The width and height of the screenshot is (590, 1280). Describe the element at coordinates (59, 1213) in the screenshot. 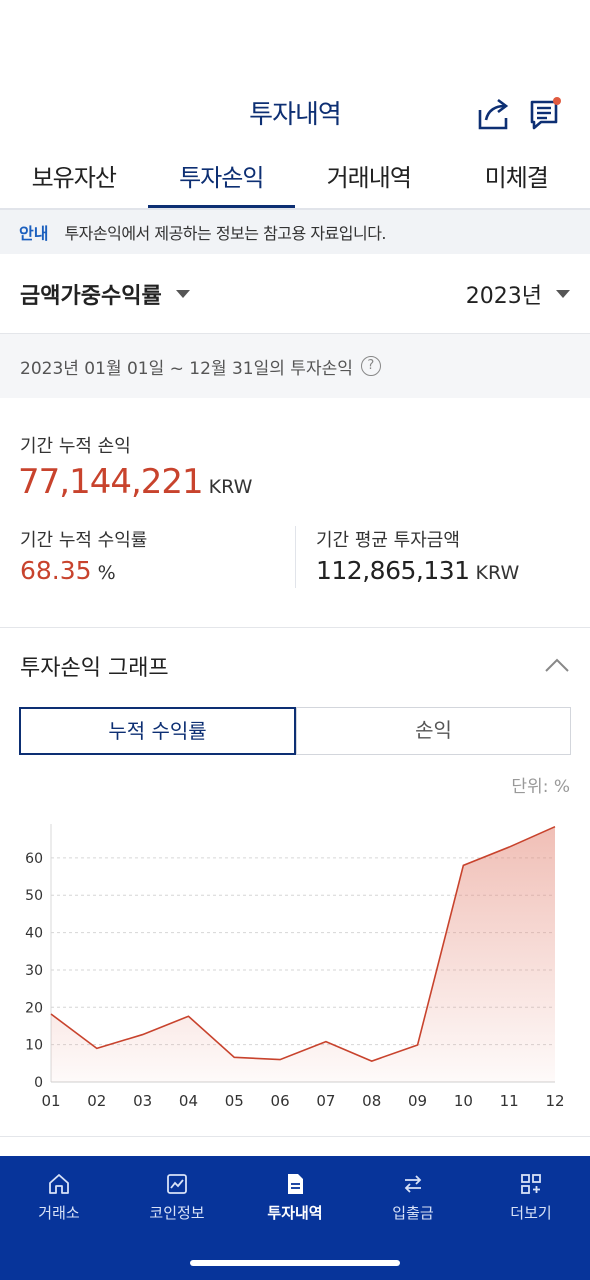

I see `nav-label: 거래소` at that location.